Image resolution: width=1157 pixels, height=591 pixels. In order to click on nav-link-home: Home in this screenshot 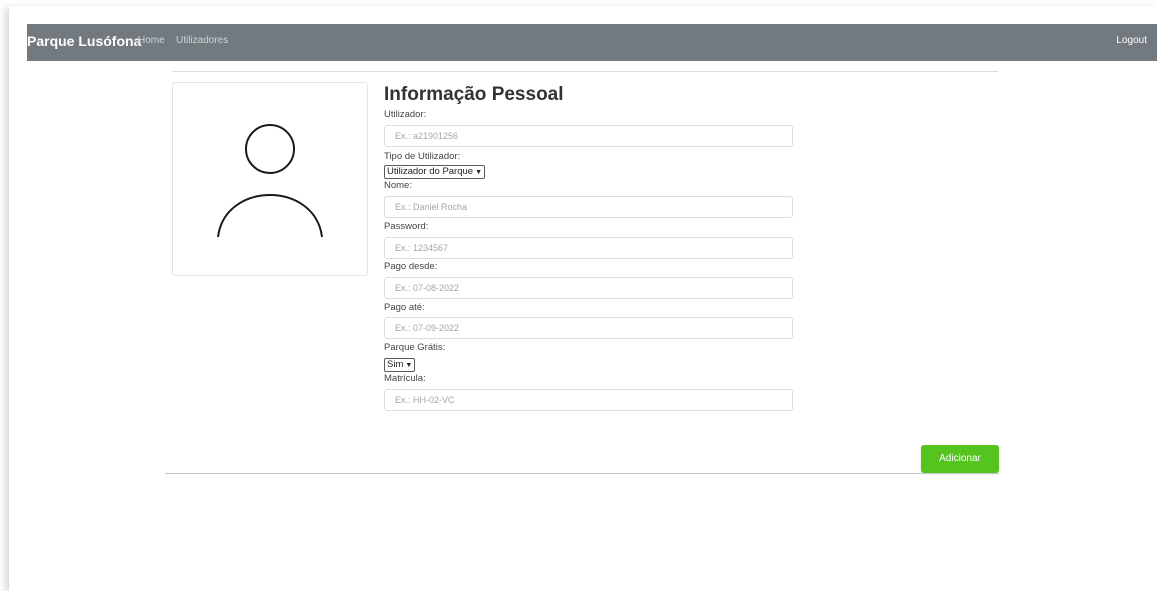, I will do `click(151, 40)`.